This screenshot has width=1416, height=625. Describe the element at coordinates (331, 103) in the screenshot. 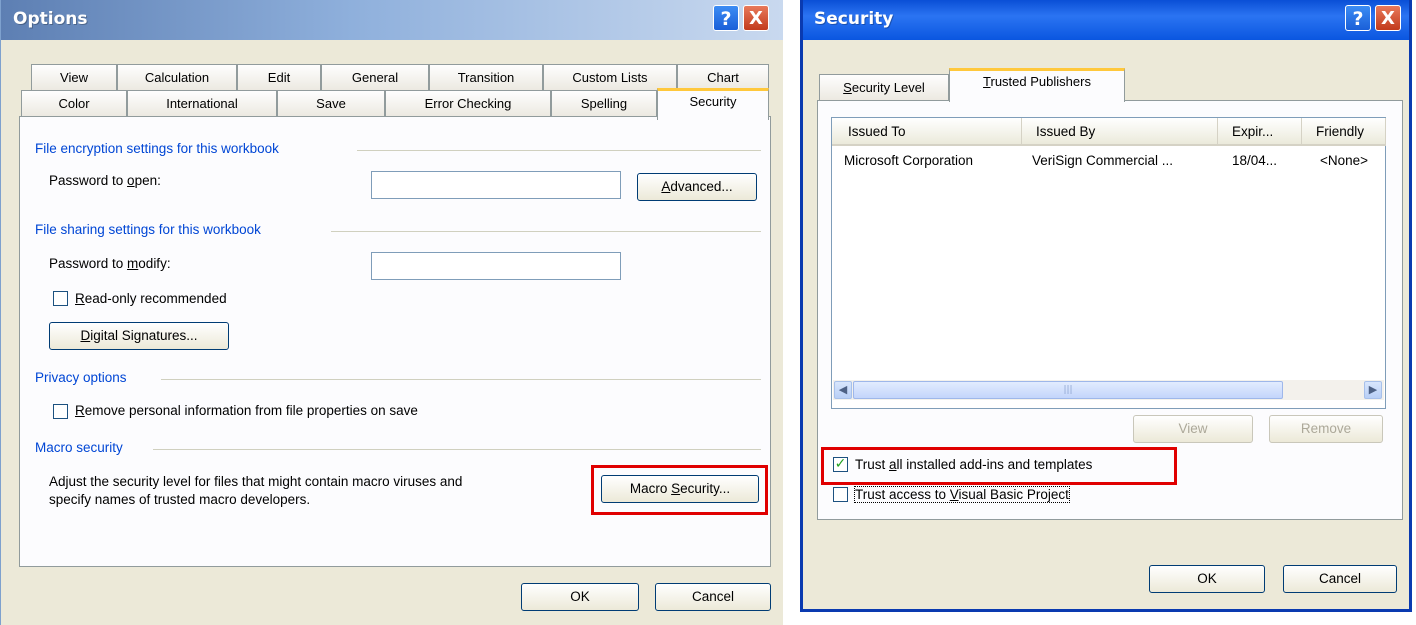

I see `tab-save: Save` at that location.